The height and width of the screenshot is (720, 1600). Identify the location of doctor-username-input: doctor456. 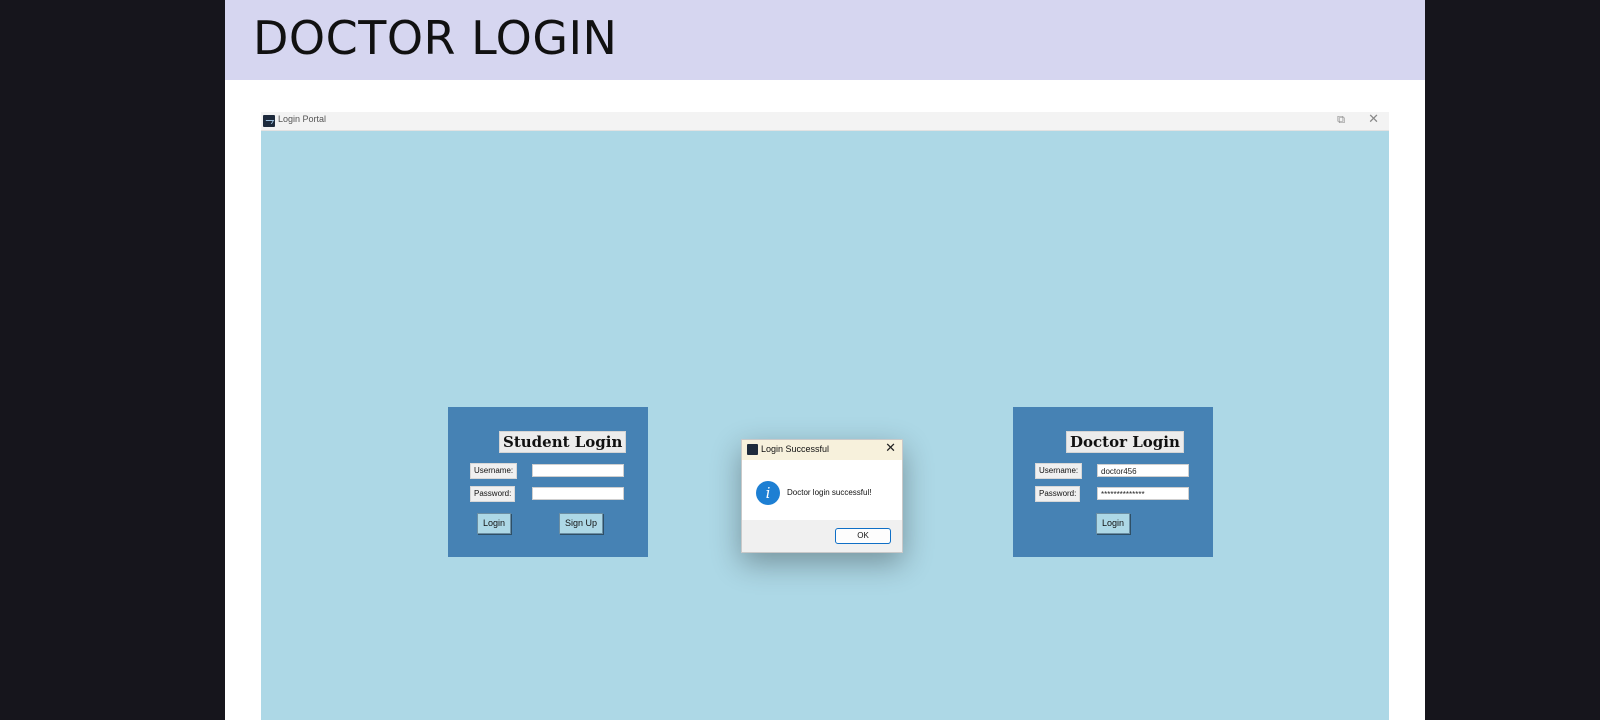
(1143, 470).